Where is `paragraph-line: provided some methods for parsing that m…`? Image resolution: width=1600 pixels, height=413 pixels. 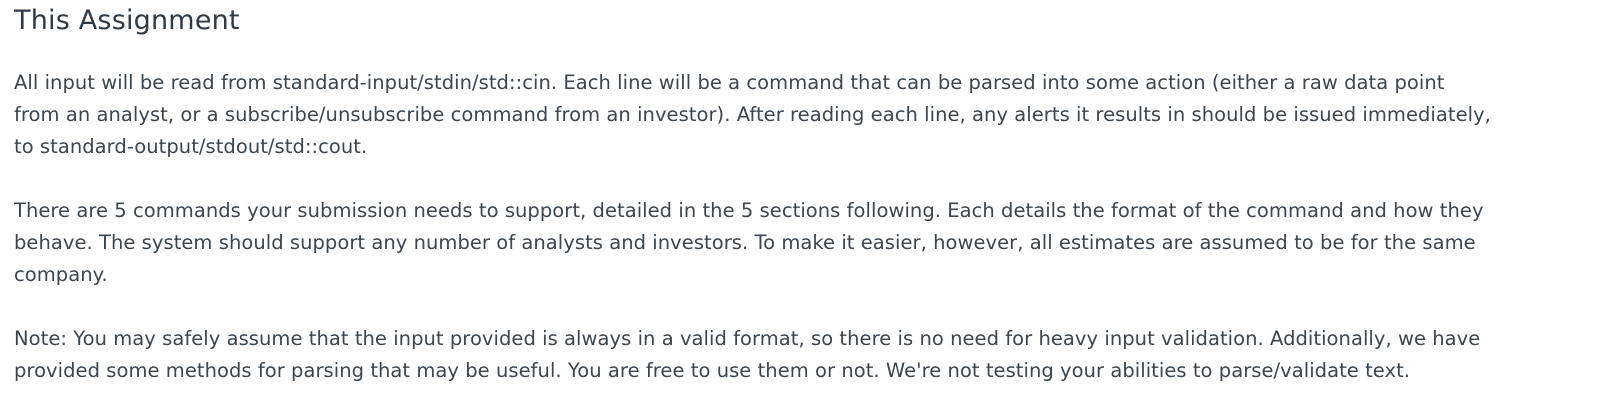 paragraph-line: provided some methods for parsing that m… is located at coordinates (712, 370).